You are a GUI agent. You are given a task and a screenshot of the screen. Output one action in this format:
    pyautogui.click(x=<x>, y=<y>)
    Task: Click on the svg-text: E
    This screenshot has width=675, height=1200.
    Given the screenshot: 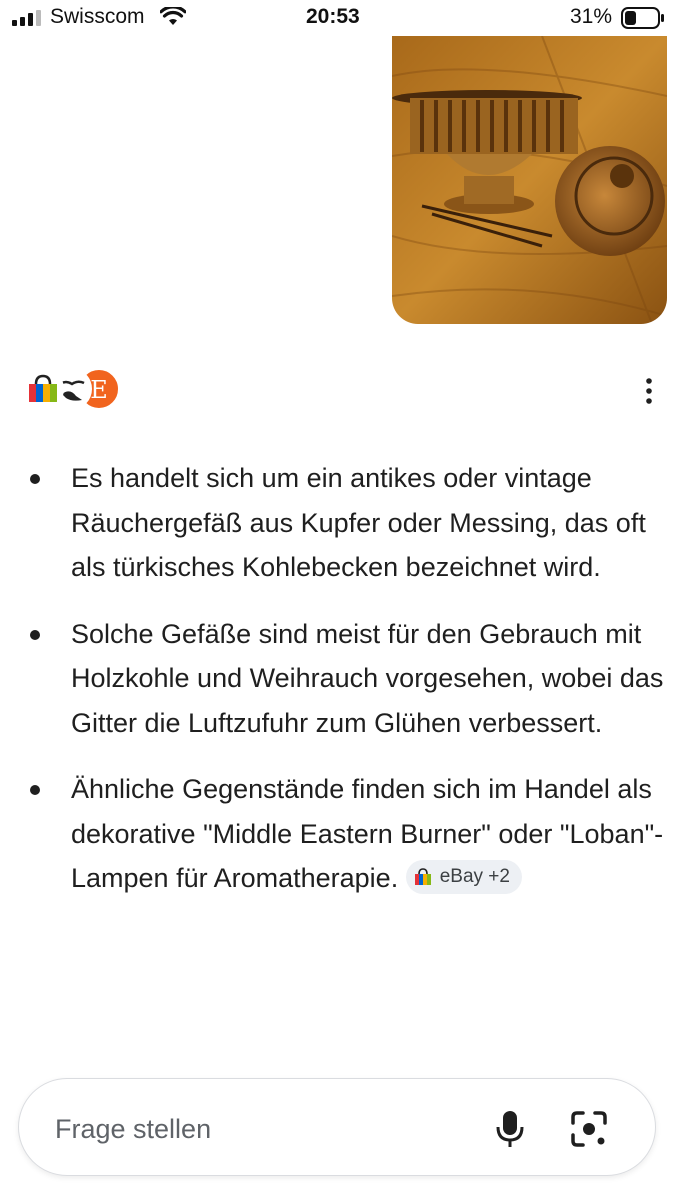 What is the action you would take?
    pyautogui.click(x=99, y=390)
    